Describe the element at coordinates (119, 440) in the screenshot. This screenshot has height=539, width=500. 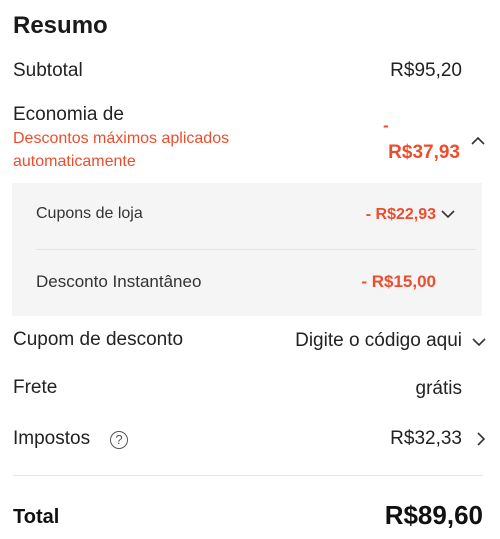
I see `help-circle-icon: ?` at that location.